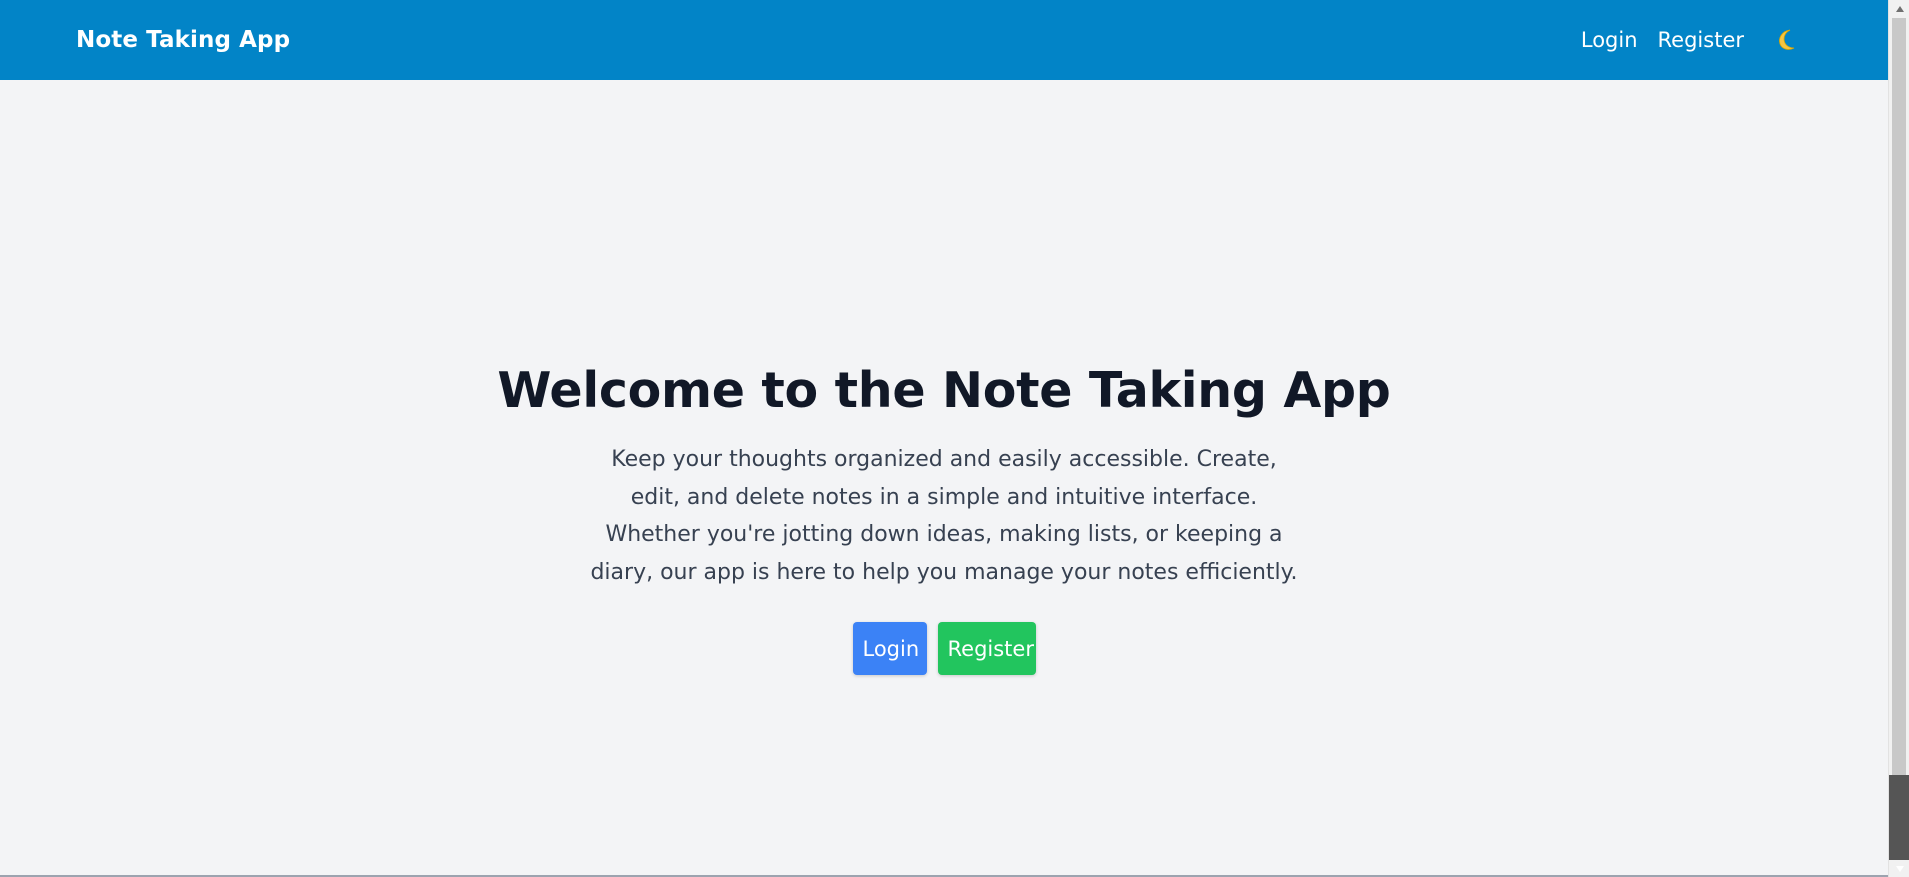 The height and width of the screenshot is (877, 1909). I want to click on scrollbar-thumb, so click(1899, 429).